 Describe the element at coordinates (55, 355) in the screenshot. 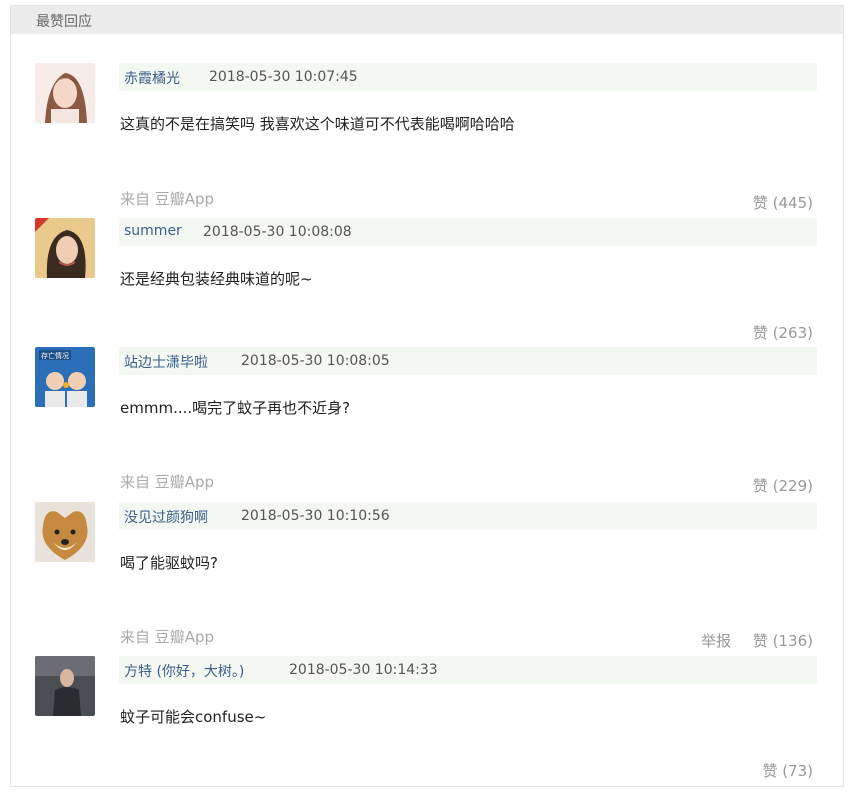

I see `avatar-badge-text: 存亡情况` at that location.